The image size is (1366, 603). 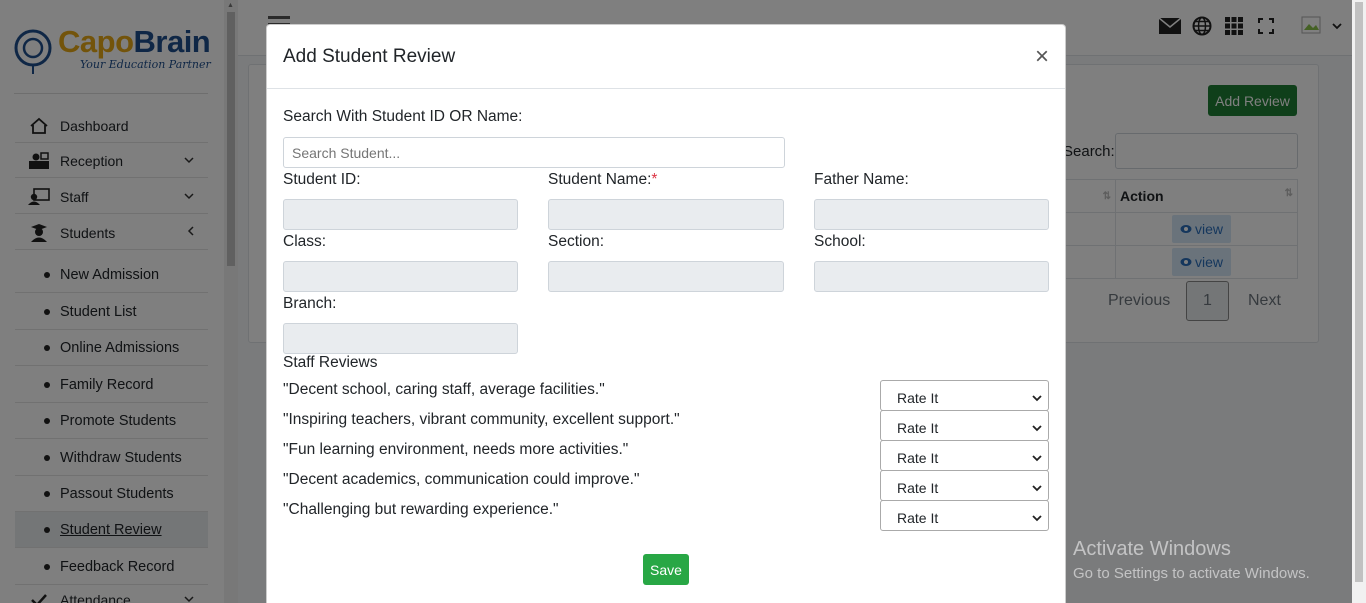 I want to click on search-student-label: Search With Student ID OR Name:, so click(x=403, y=116).